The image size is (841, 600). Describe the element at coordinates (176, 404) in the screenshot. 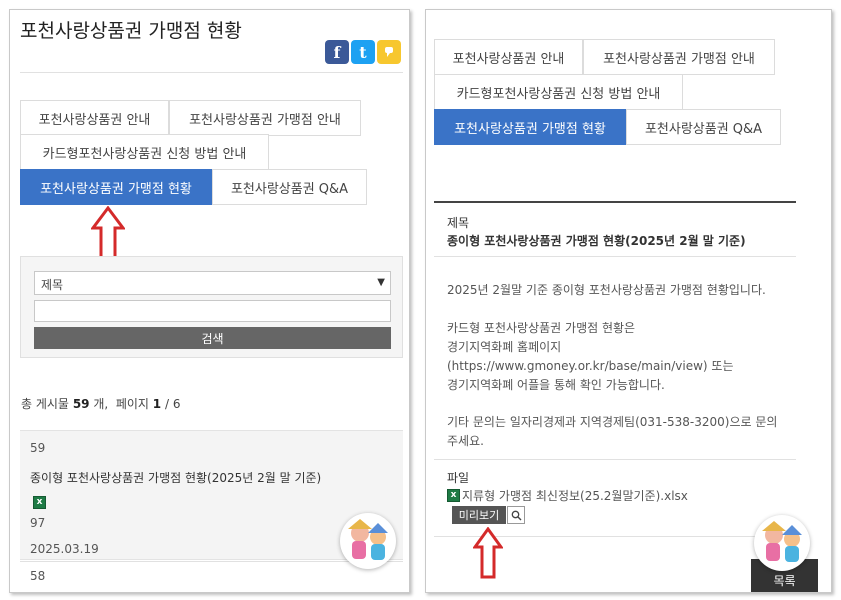

I see `page-total: 6` at that location.